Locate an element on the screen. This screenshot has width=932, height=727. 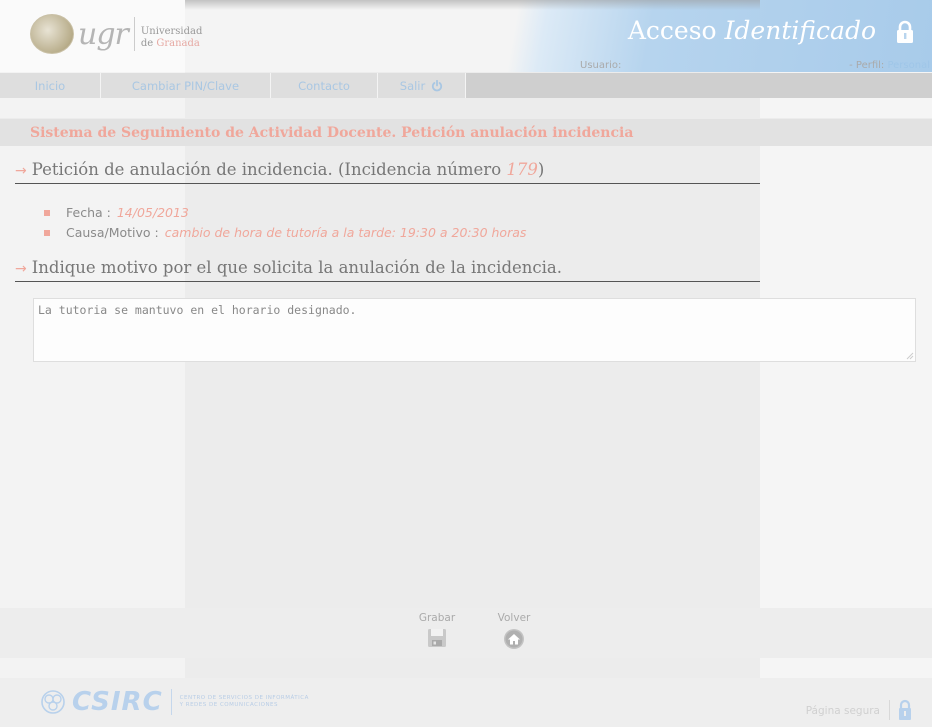
csirc-divider is located at coordinates (171, 702).